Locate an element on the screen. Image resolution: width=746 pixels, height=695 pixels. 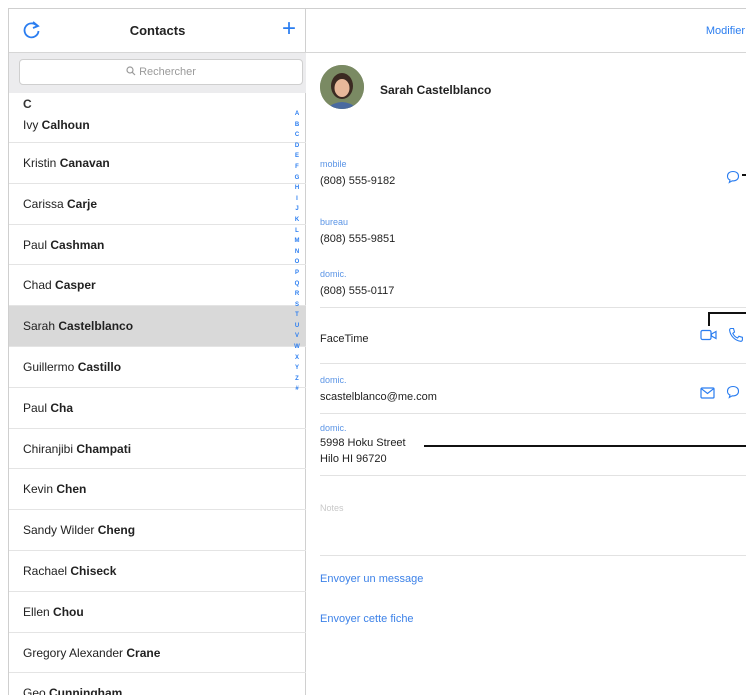
contact-first-name: Paul is located at coordinates (37, 407).